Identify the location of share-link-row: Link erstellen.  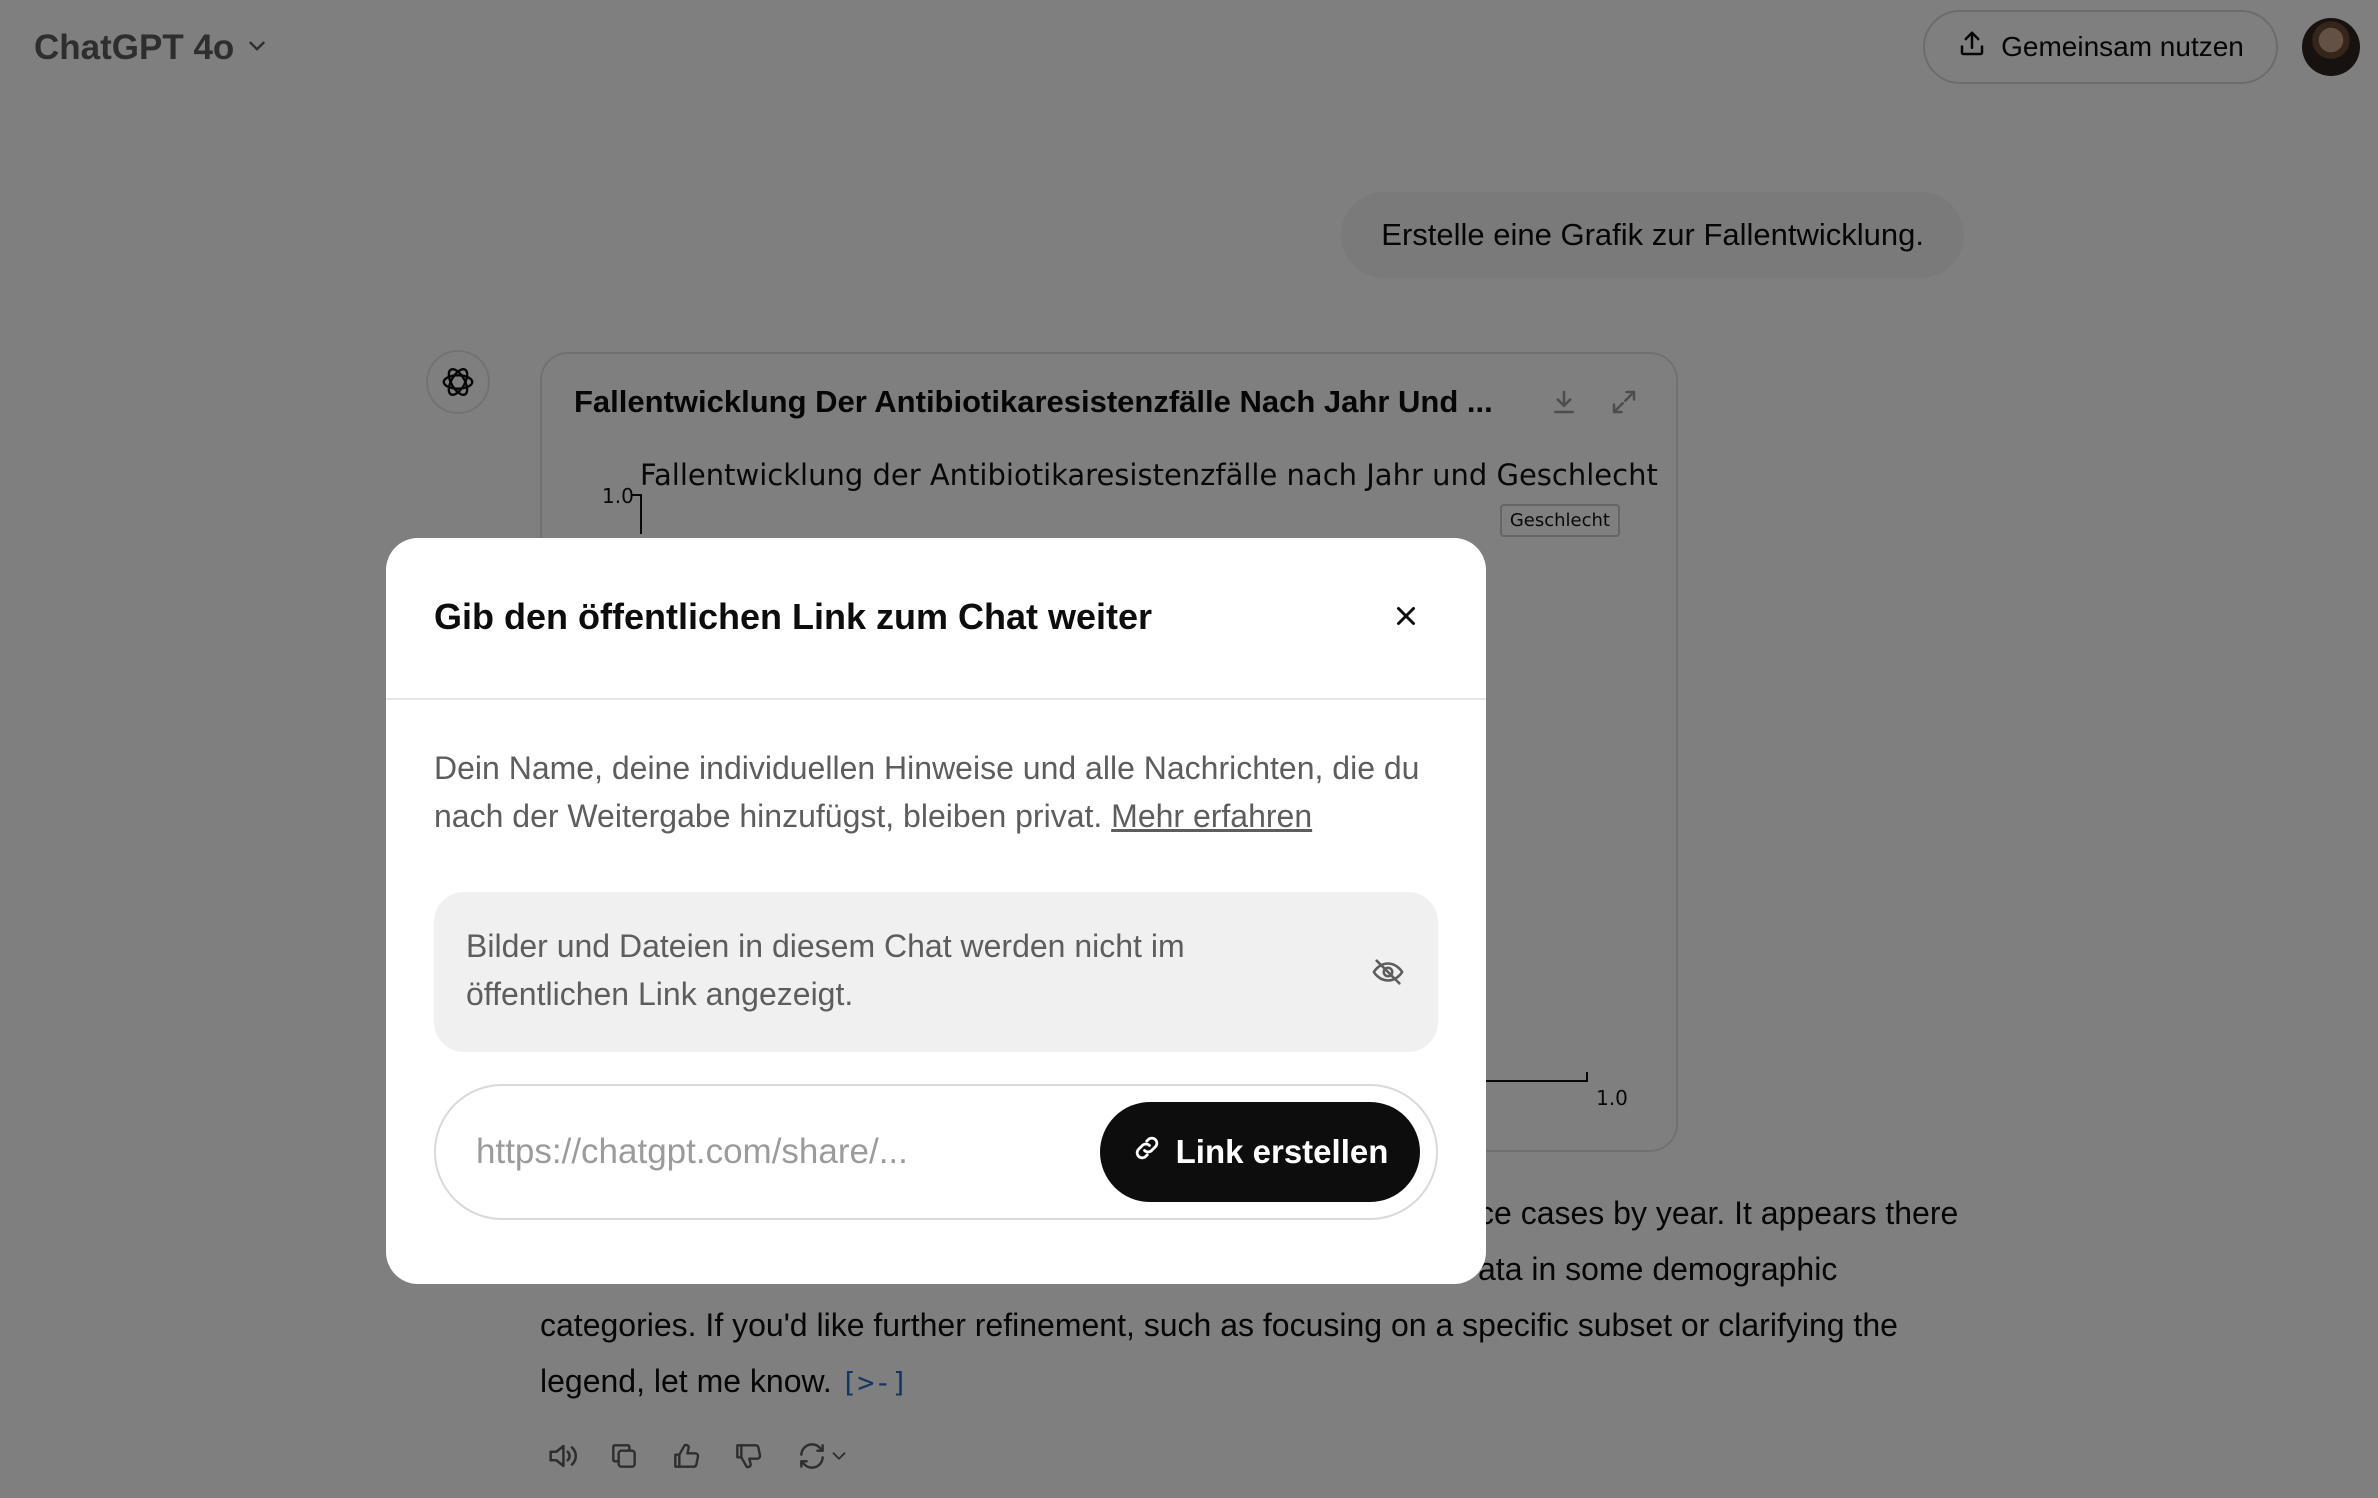
(936, 1152).